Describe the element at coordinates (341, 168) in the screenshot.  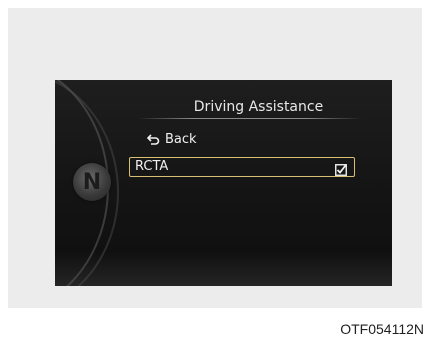
I see `checkbox-checked-icon` at that location.